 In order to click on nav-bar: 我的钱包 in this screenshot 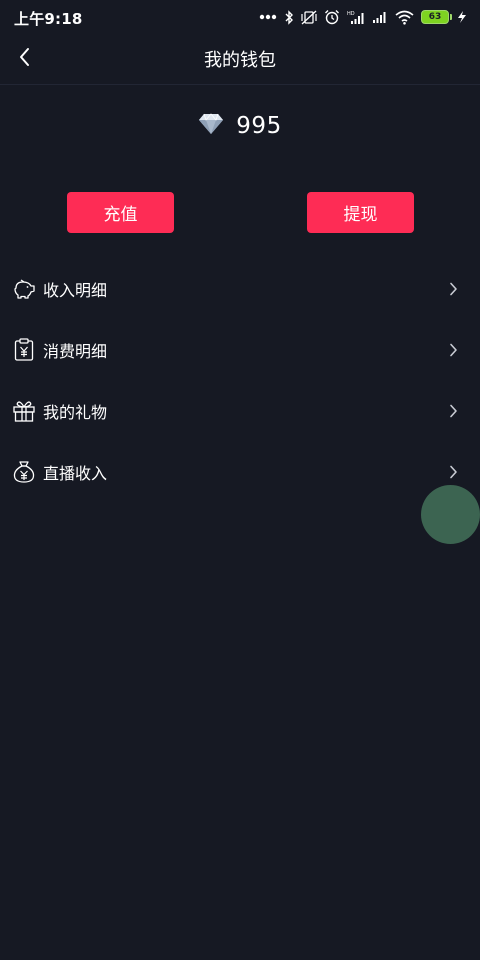, I will do `click(240, 59)`.